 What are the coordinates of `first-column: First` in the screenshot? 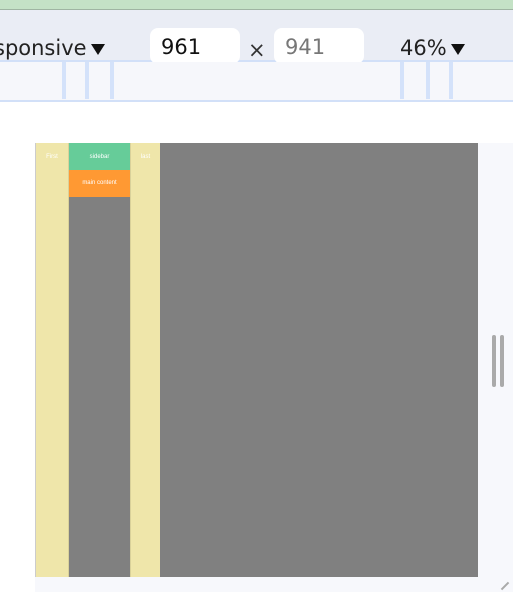 It's located at (52, 360).